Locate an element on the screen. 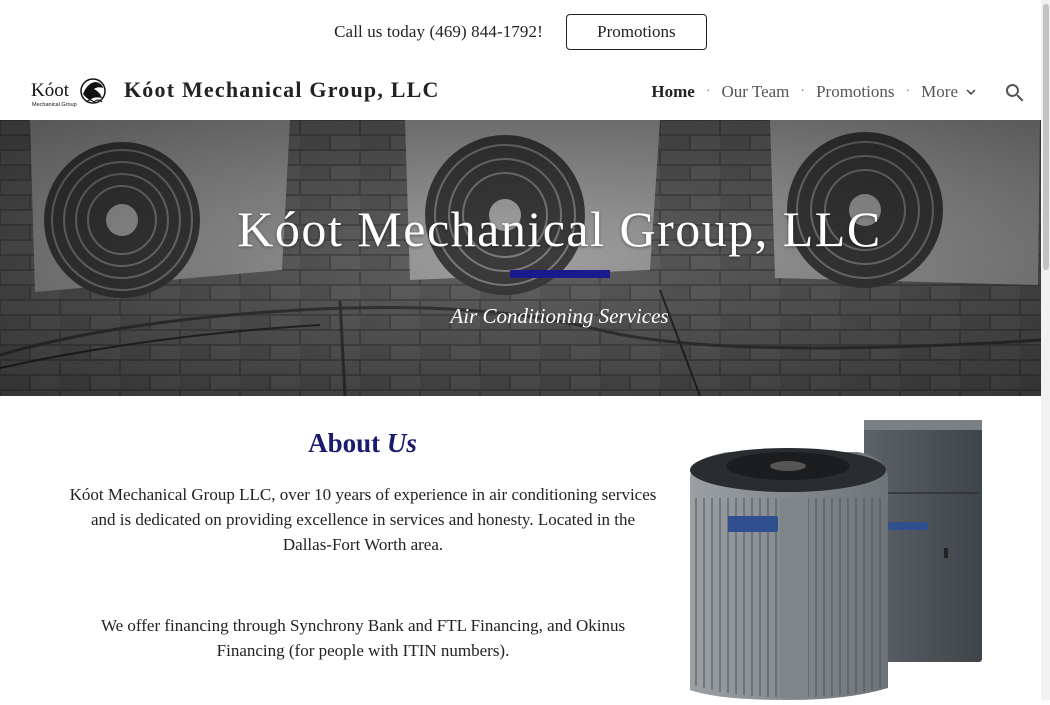 The height and width of the screenshot is (705, 1050). call-us-text: Call us today (469) 844-1792! is located at coordinates (438, 31).